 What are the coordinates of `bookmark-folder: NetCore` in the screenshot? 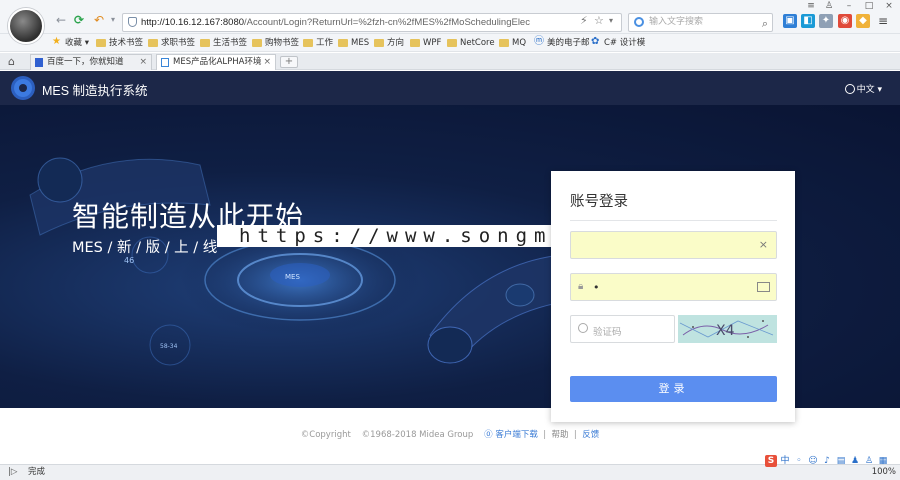 It's located at (471, 43).